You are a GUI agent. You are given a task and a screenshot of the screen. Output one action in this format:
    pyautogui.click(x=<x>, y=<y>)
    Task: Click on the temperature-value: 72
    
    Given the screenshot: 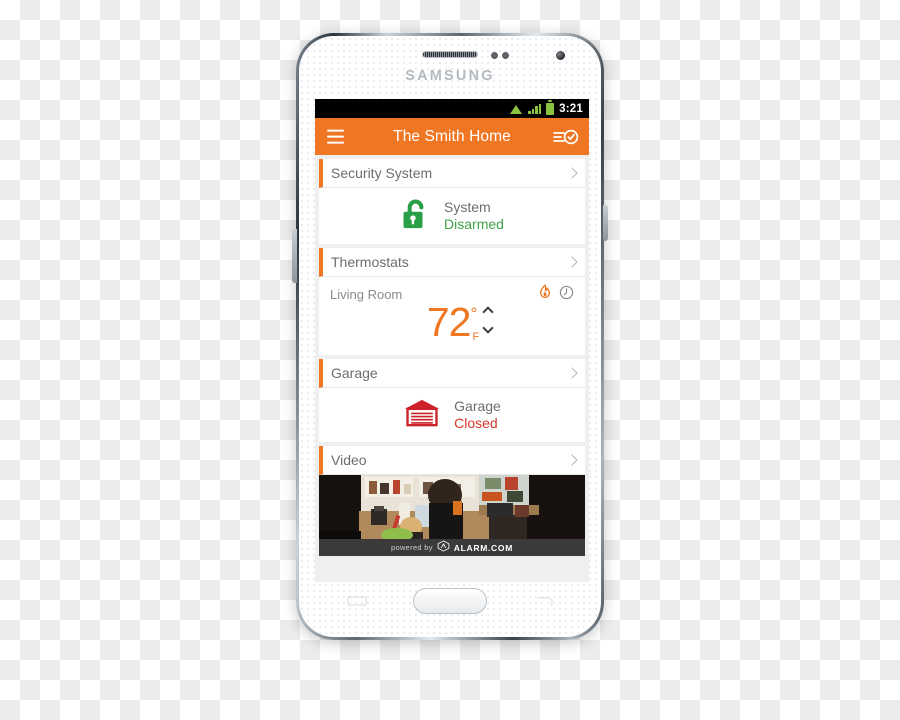 What is the action you would take?
    pyautogui.click(x=449, y=322)
    